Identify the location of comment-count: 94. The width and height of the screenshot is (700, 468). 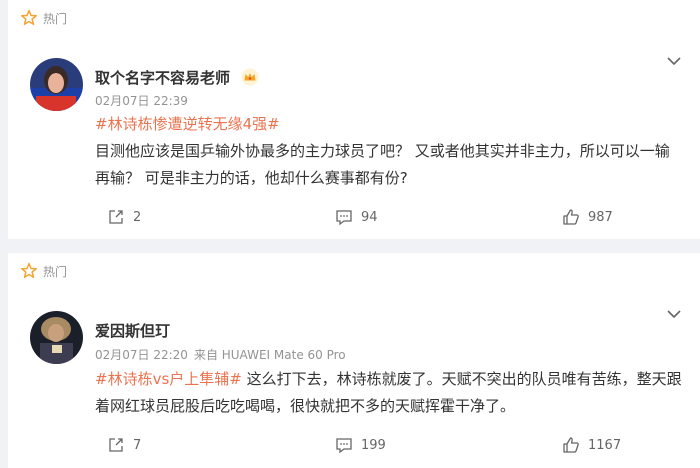
(369, 217).